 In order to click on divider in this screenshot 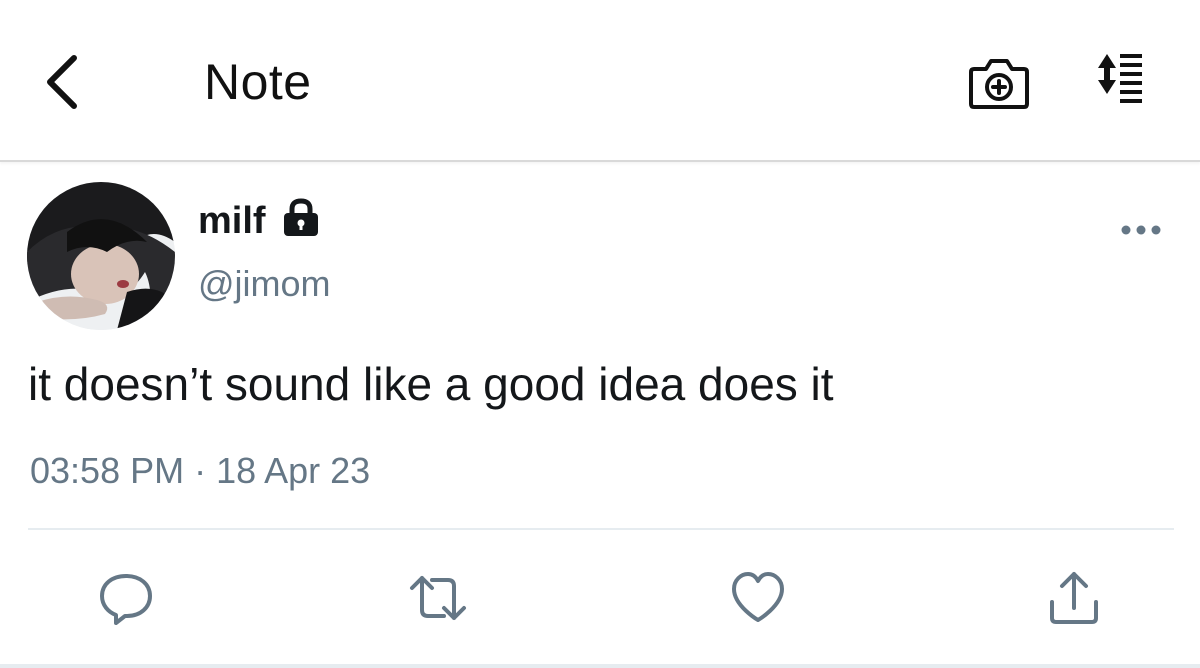, I will do `click(601, 529)`.